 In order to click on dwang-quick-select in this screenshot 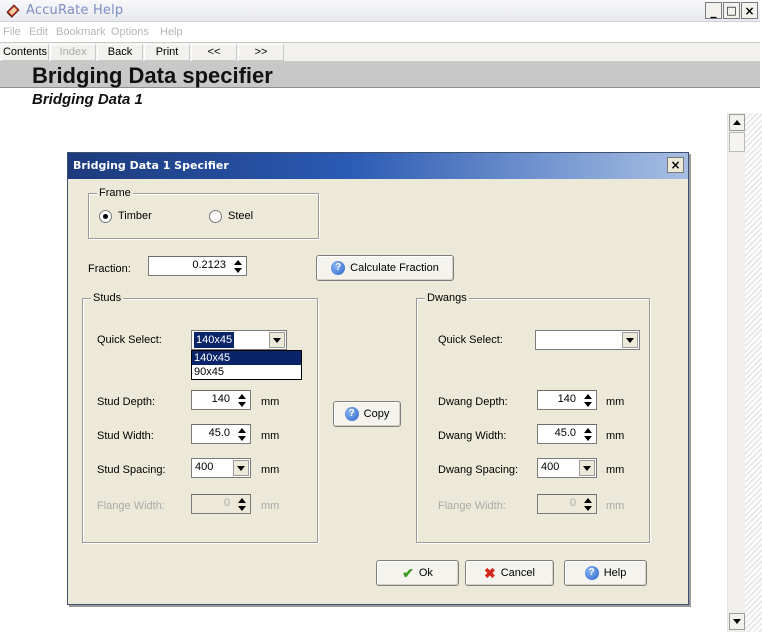, I will do `click(587, 340)`.